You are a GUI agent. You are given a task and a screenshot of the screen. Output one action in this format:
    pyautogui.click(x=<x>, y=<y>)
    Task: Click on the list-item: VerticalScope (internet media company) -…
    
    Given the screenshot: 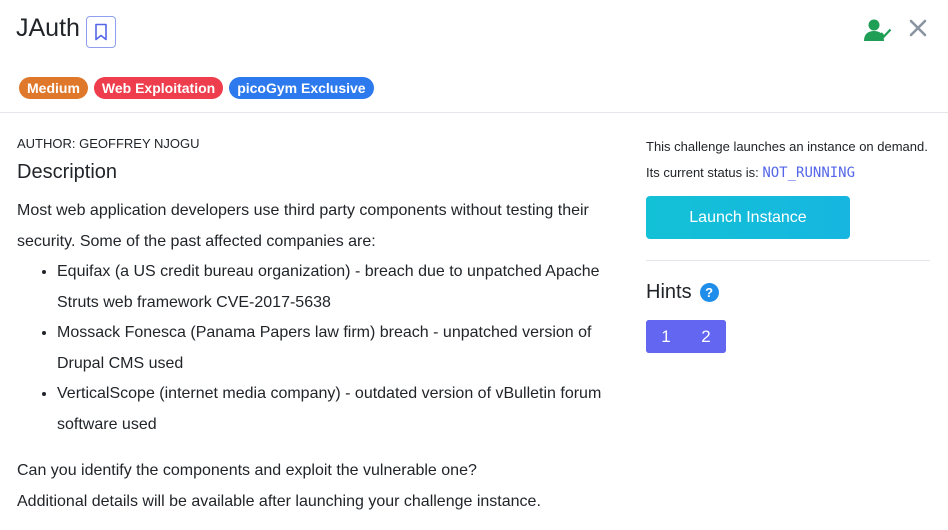 What is the action you would take?
    pyautogui.click(x=337, y=409)
    